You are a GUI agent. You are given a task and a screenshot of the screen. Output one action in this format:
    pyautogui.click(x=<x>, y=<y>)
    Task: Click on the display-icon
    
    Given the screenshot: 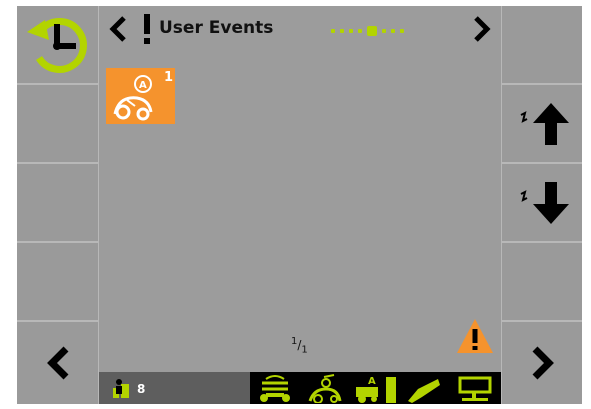 What is the action you would take?
    pyautogui.click(x=475, y=388)
    